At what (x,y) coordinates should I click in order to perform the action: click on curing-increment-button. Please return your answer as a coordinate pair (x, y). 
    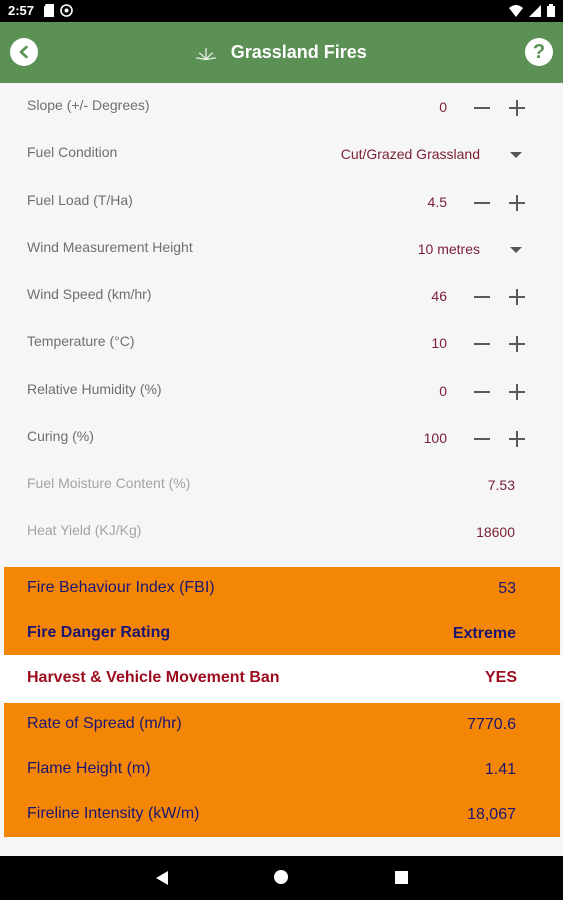
    Looking at the image, I should click on (517, 439).